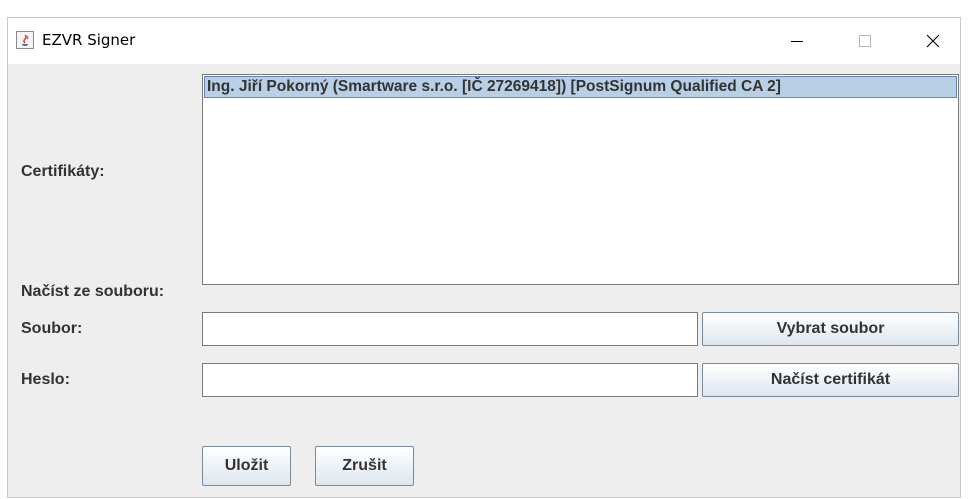  I want to click on password-label: Heslo:, so click(45, 379).